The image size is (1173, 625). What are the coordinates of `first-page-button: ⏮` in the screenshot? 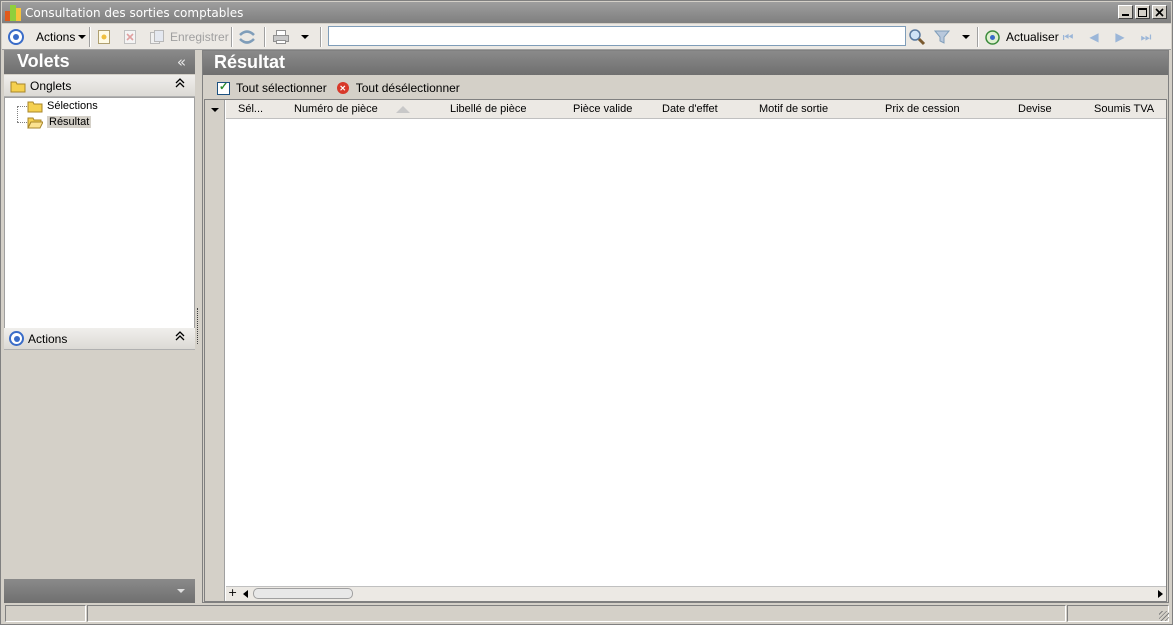 It's located at (1068, 37).